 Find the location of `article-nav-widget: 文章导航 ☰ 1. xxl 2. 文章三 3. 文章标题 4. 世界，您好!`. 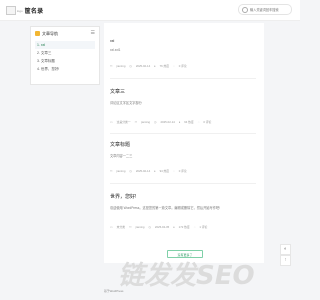

article-nav-widget: 文章导航 ☰ 1. xxl 2. 文章三 3. 文章标题 4. 世界，您好! is located at coordinates (65, 55).